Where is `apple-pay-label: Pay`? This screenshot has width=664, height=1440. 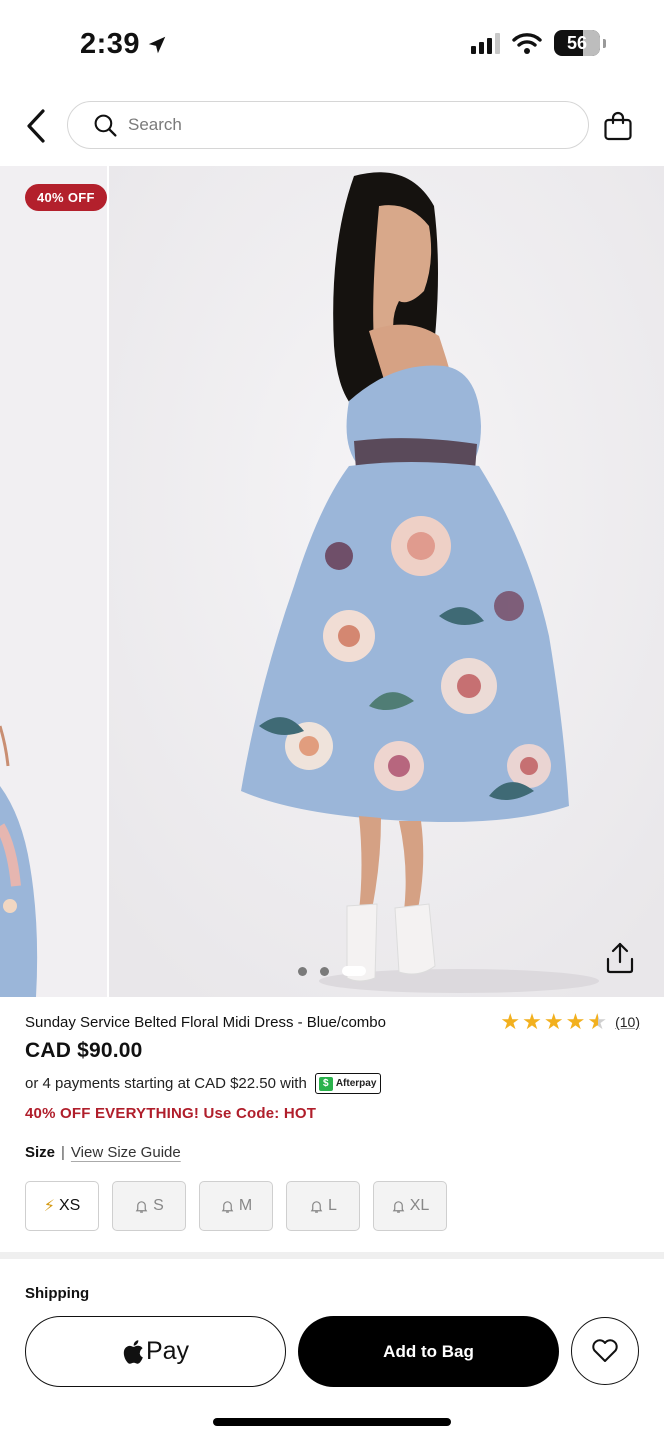 apple-pay-label: Pay is located at coordinates (167, 1351).